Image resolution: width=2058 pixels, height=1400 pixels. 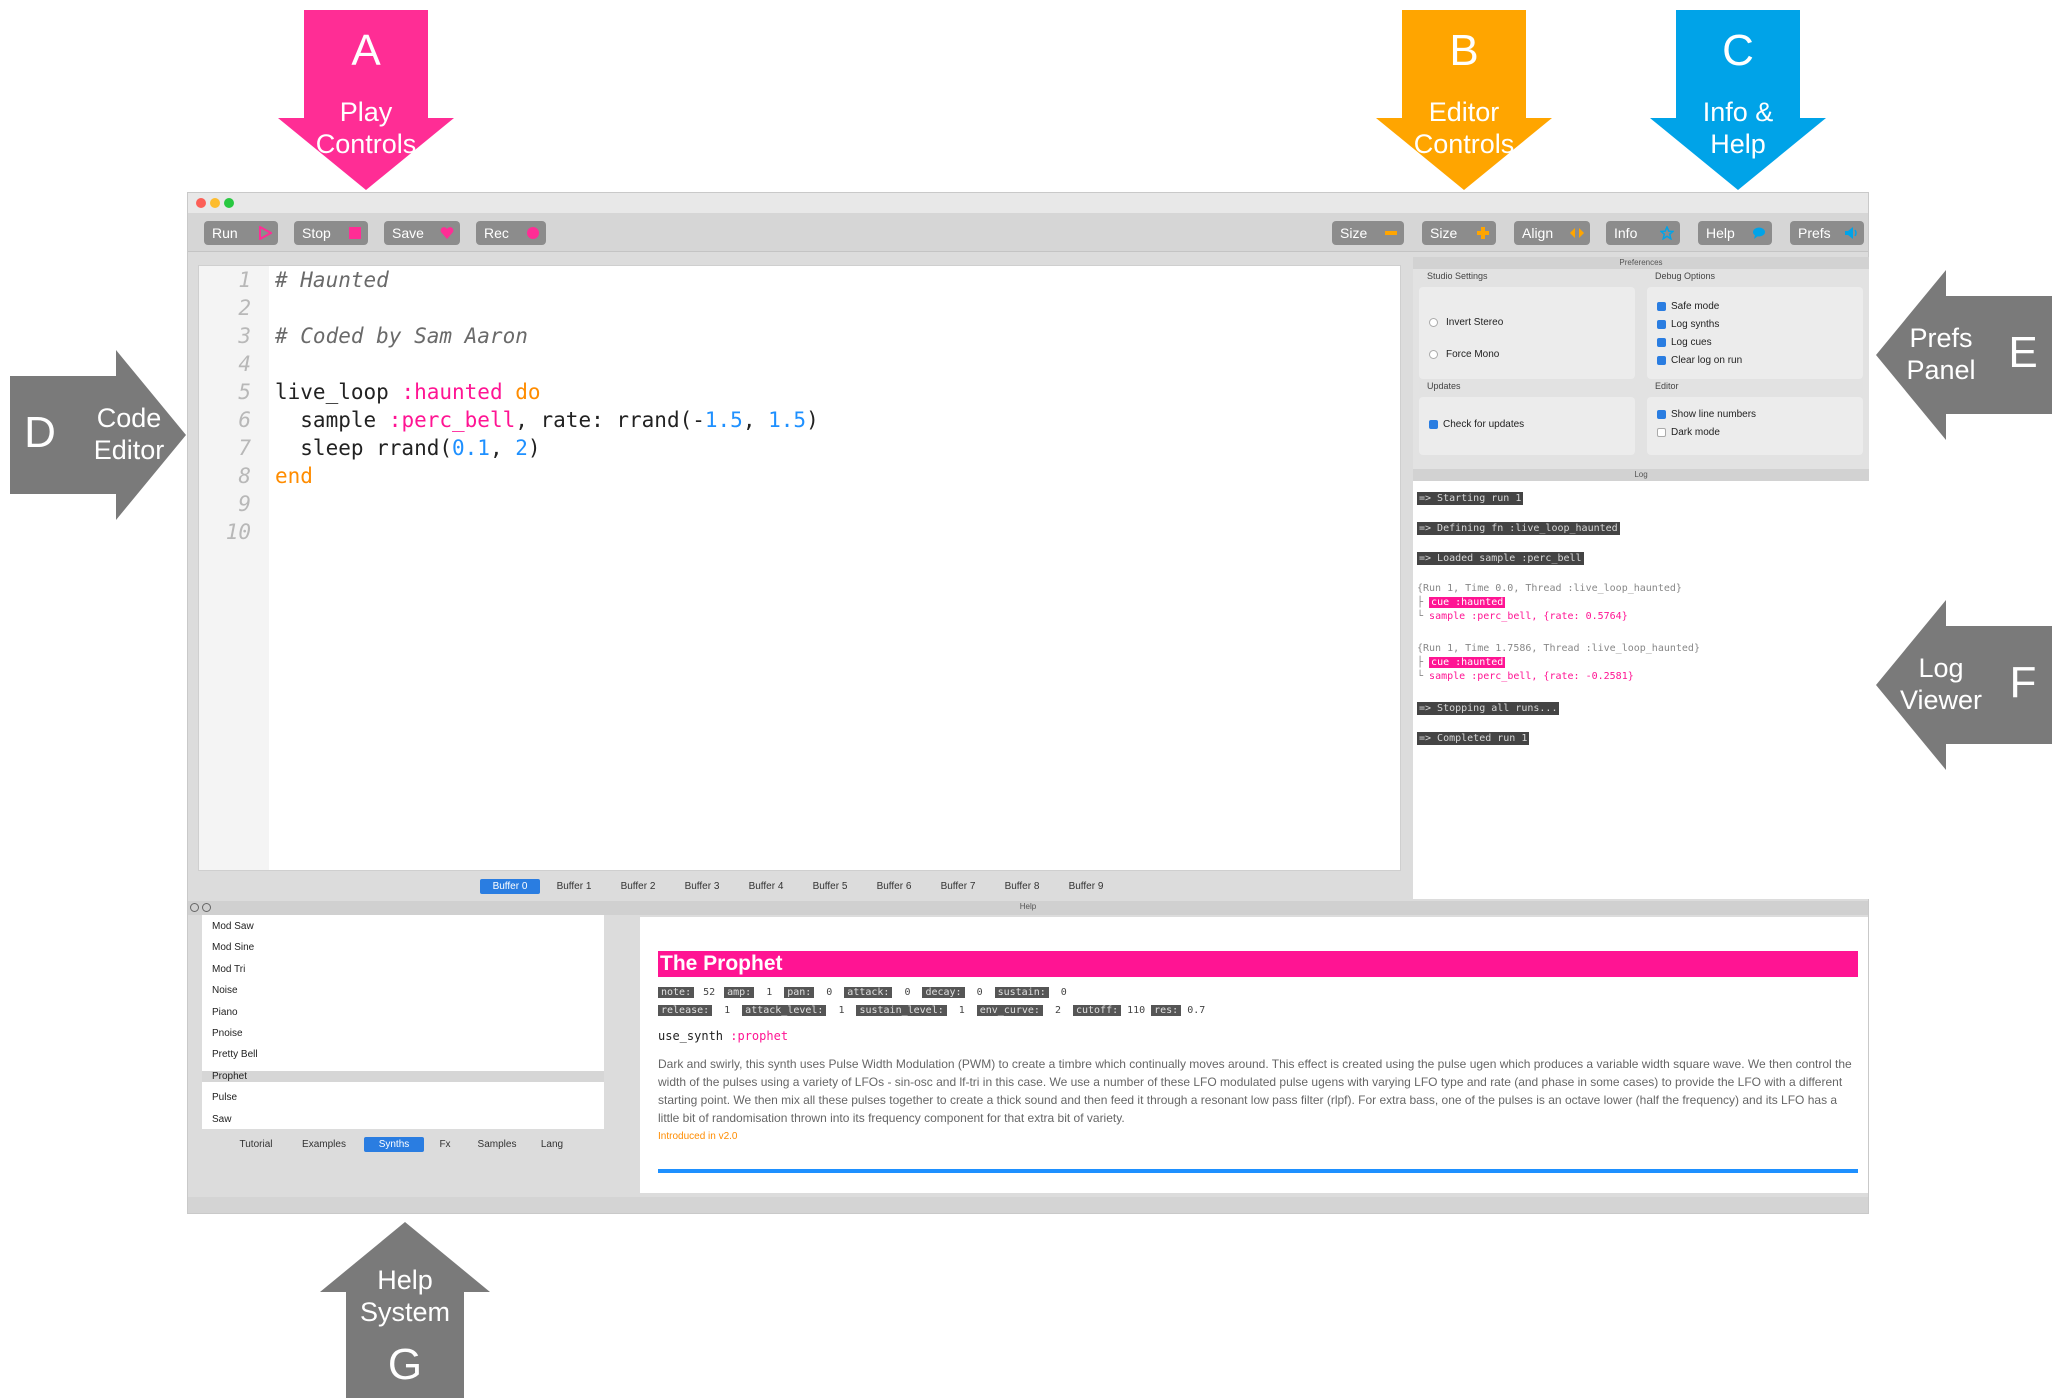 What do you see at coordinates (1527, 325) in the screenshot?
I see `studio-settings-group: Studio Settings Invert Stereo Force Mono` at bounding box center [1527, 325].